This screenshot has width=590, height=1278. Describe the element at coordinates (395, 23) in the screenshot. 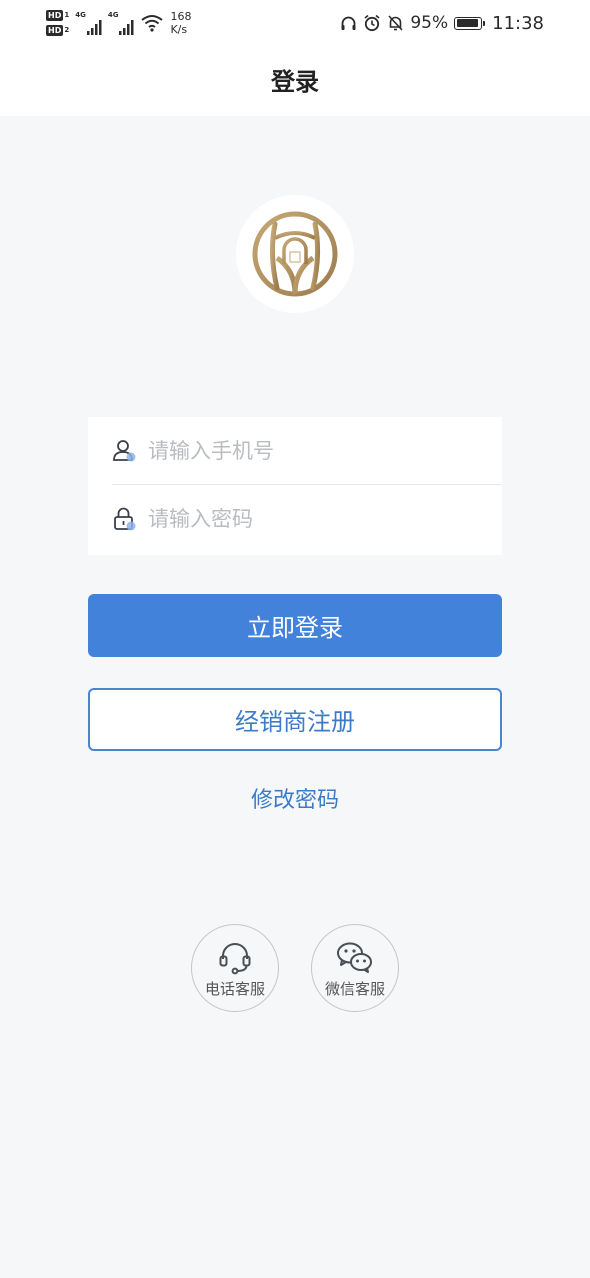

I see `bell-muted-icon` at that location.